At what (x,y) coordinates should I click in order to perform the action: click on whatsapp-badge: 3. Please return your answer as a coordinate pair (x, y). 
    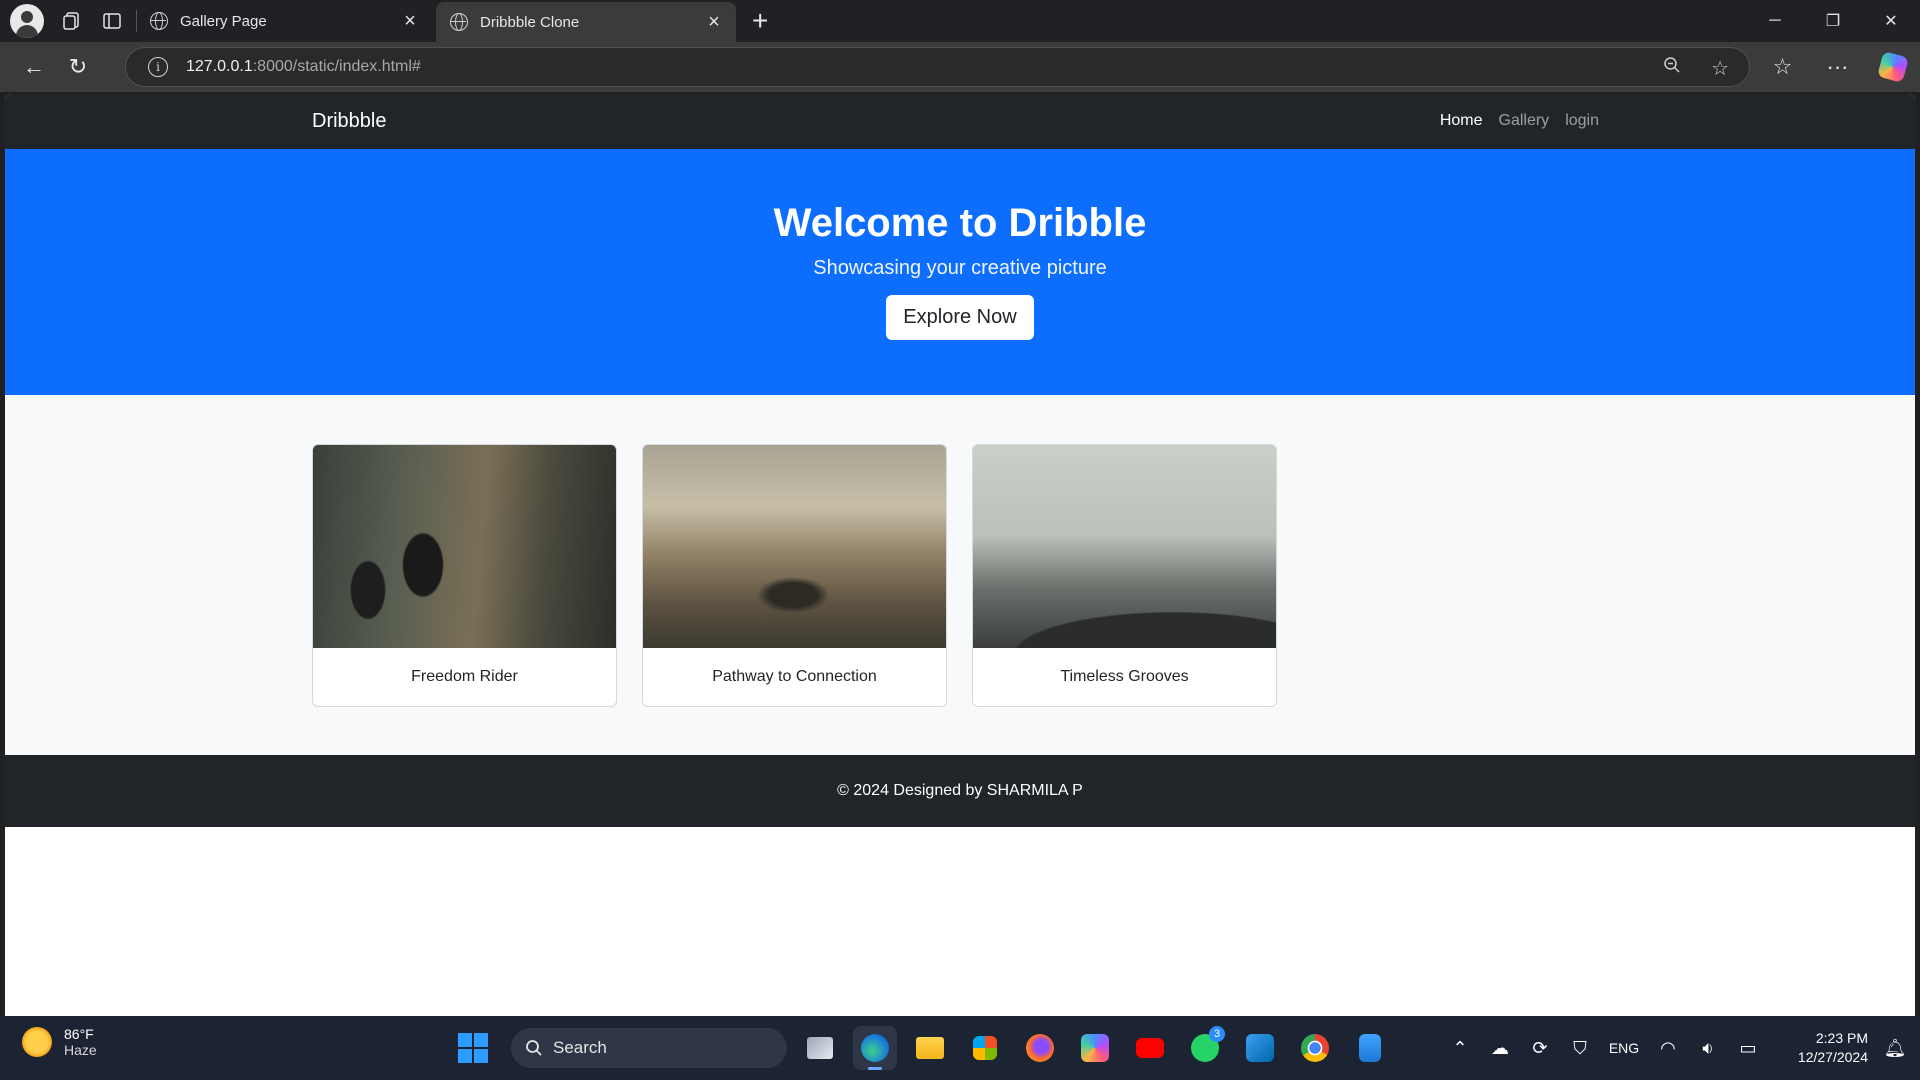
    Looking at the image, I should click on (1217, 1034).